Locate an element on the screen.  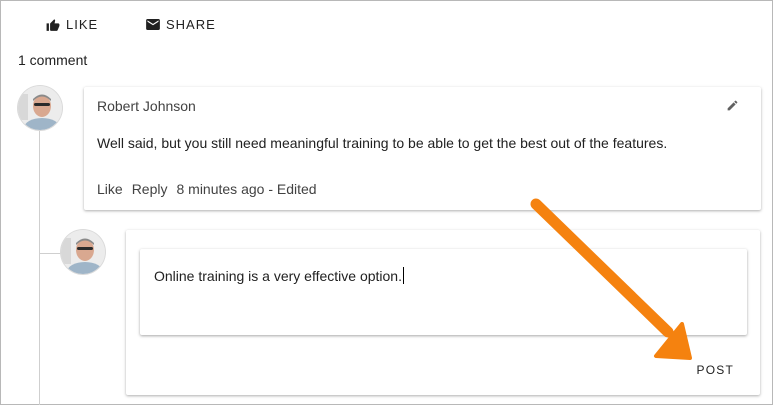
comment-reply-link: Reply is located at coordinates (150, 189).